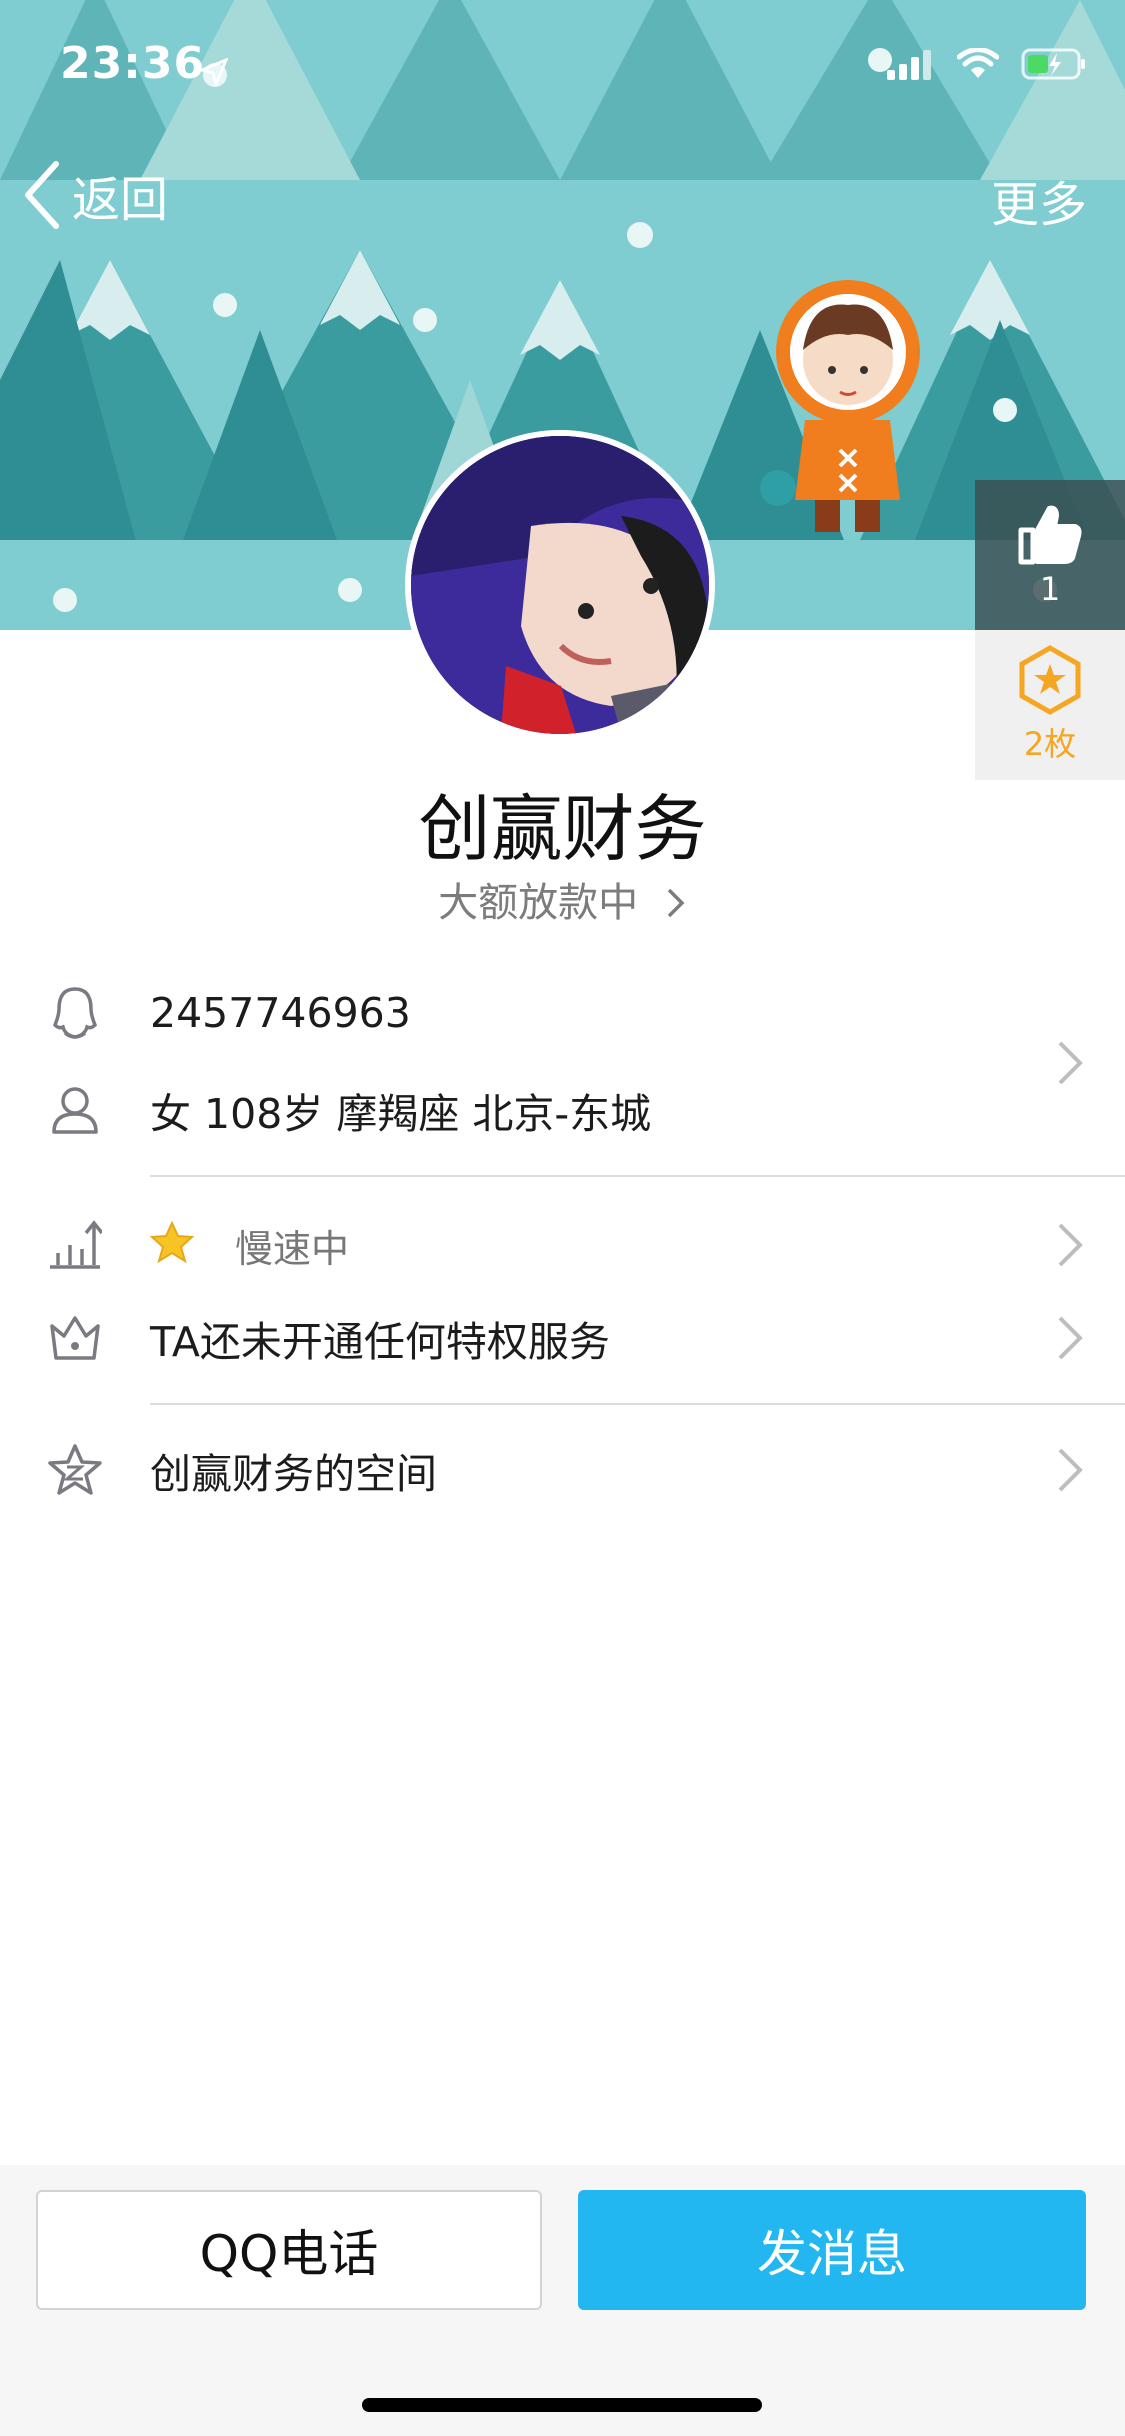  I want to click on basic-info-text: 女 108岁 摩羯座 北京-东城, so click(401, 1114).